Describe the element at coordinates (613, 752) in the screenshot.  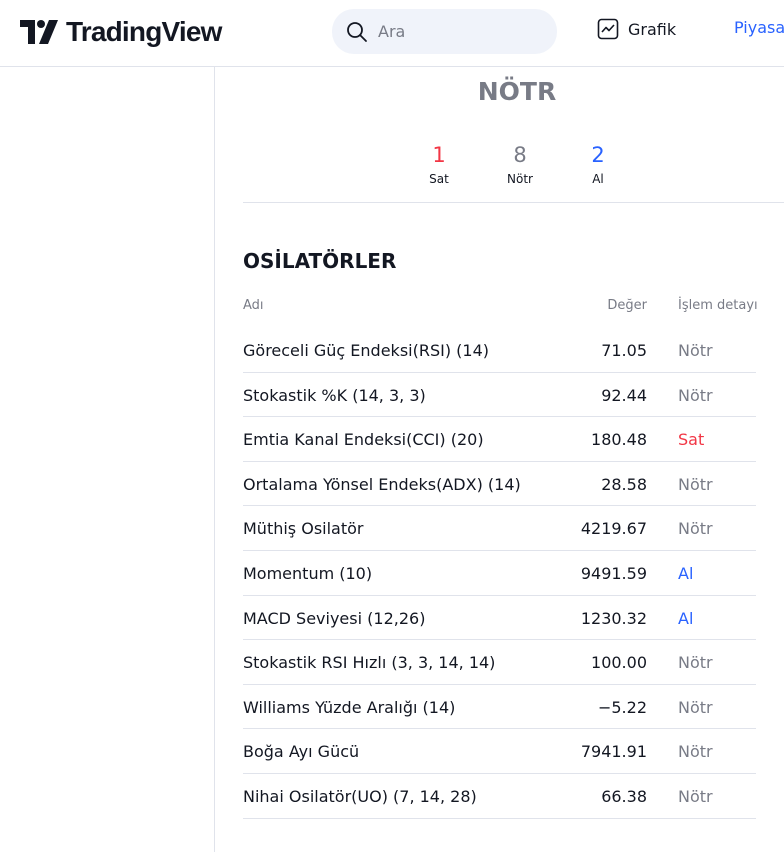
I see `indicator-value: 7941.91` at that location.